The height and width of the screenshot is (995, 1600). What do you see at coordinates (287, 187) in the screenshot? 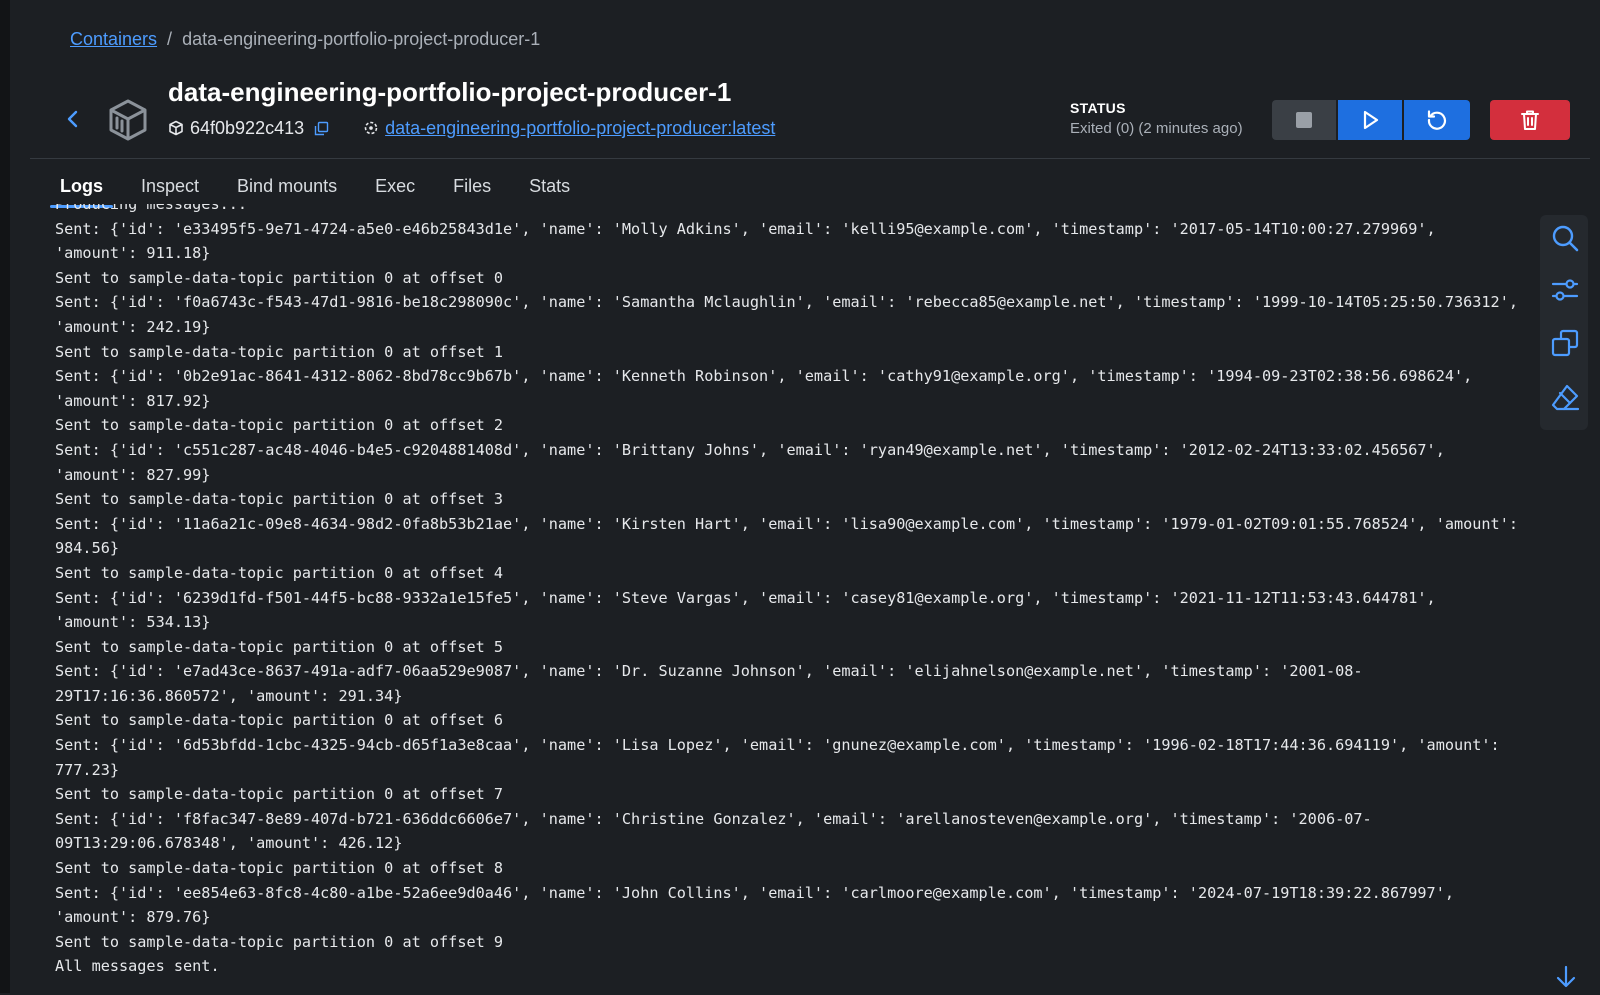
I see `tab-bind-mounts: Bind mounts` at bounding box center [287, 187].